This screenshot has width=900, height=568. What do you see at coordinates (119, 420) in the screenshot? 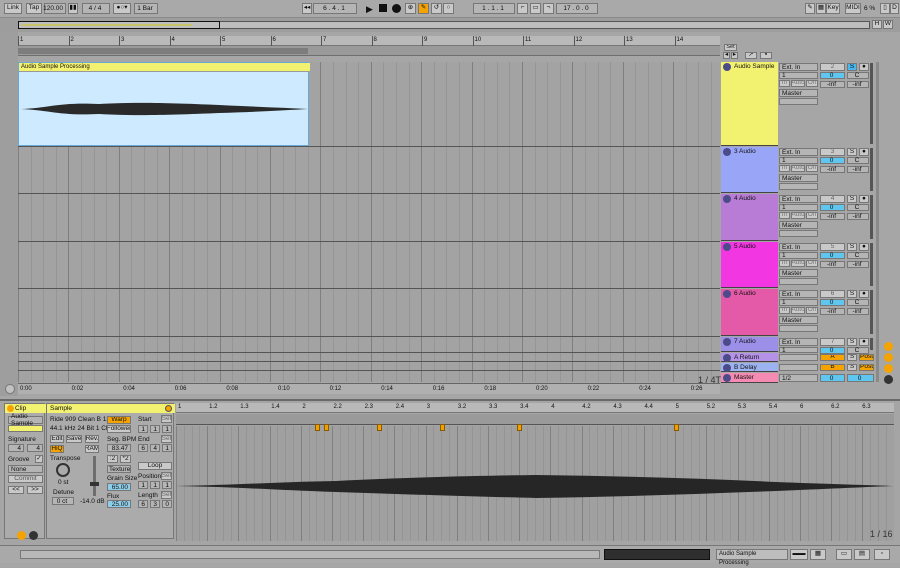
I see `warp-button: Warp` at bounding box center [119, 420].